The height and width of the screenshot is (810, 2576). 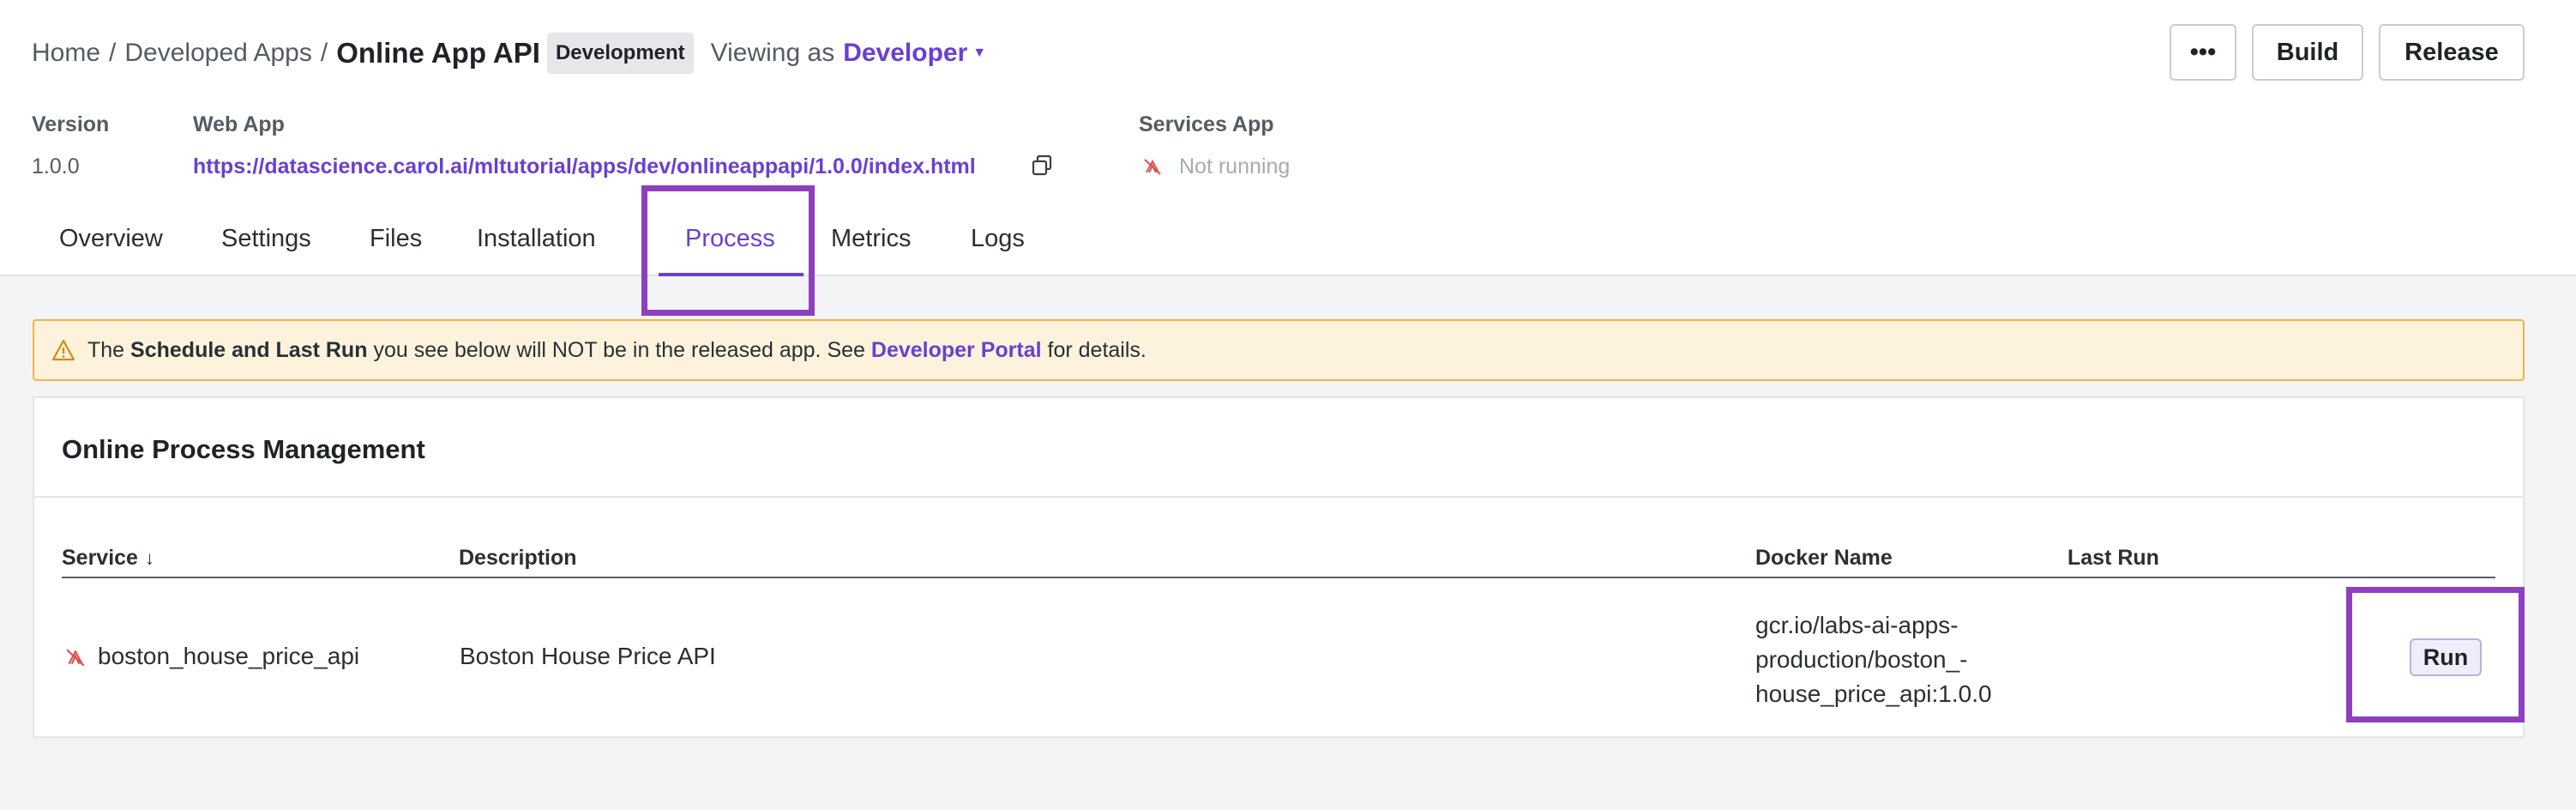 What do you see at coordinates (1278, 497) in the screenshot?
I see `card-divider` at bounding box center [1278, 497].